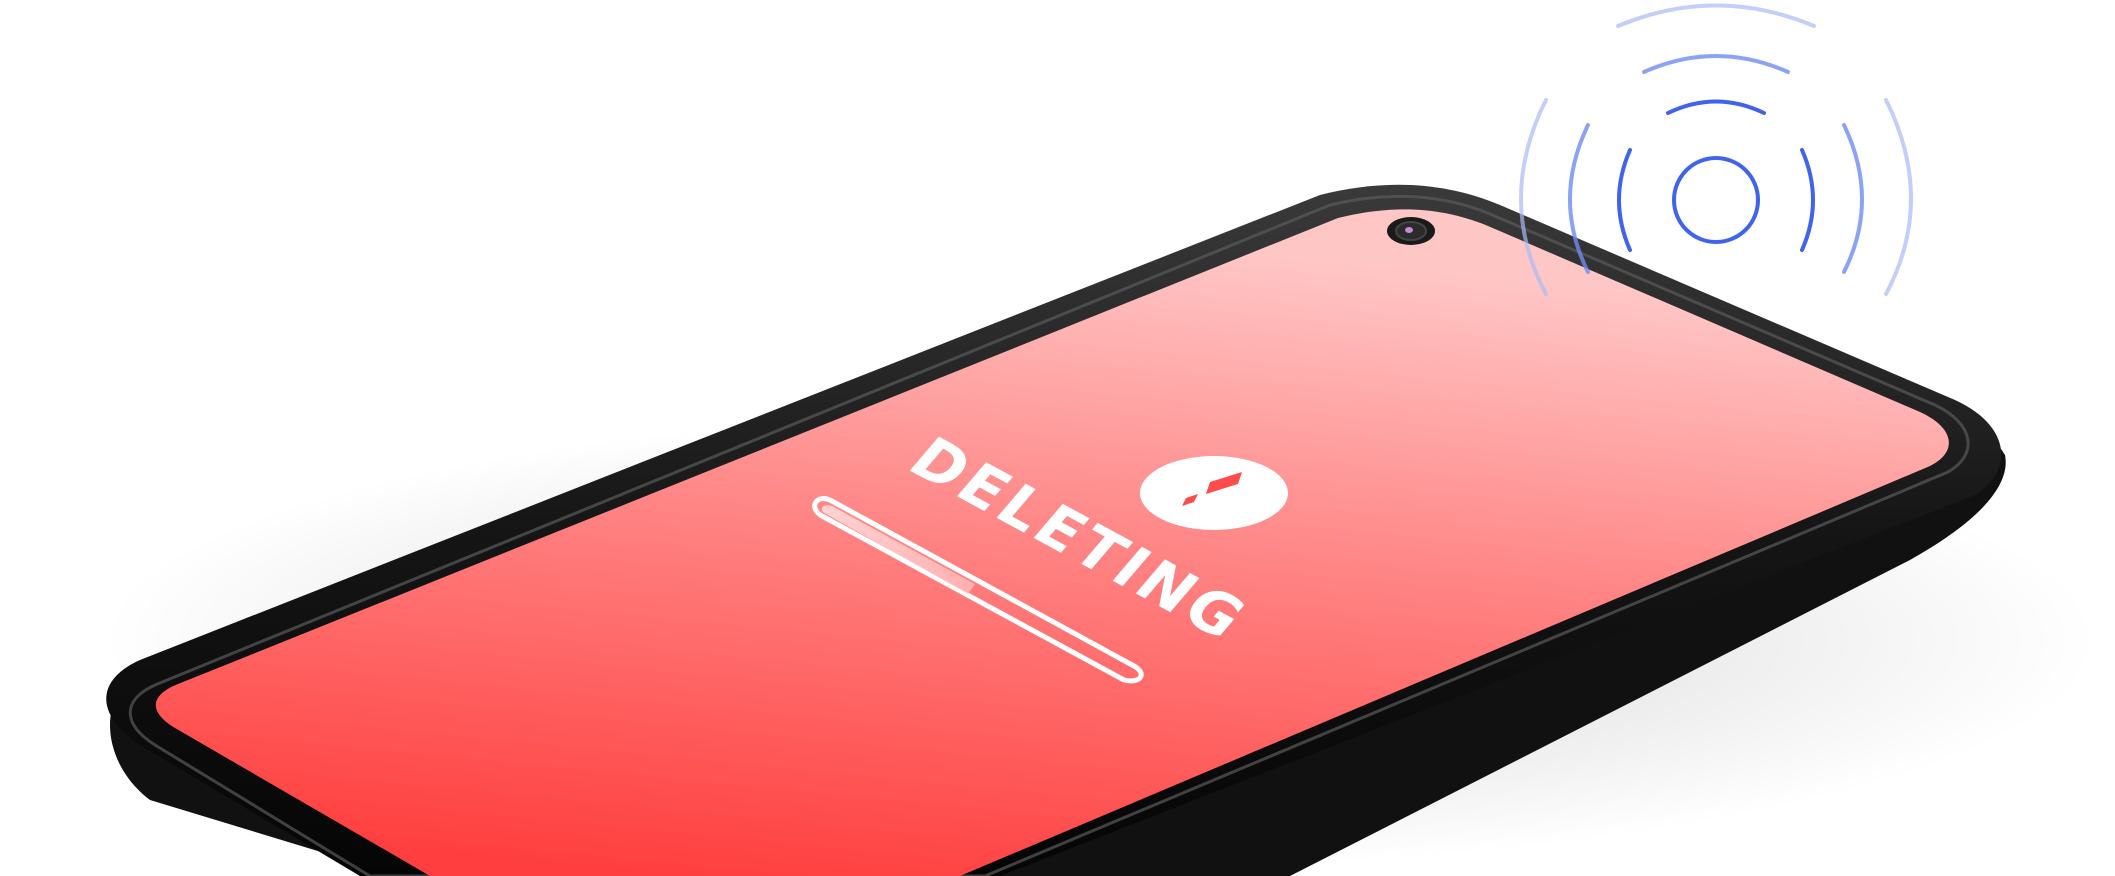  I want to click on exclamation-icon, so click(1214, 493).